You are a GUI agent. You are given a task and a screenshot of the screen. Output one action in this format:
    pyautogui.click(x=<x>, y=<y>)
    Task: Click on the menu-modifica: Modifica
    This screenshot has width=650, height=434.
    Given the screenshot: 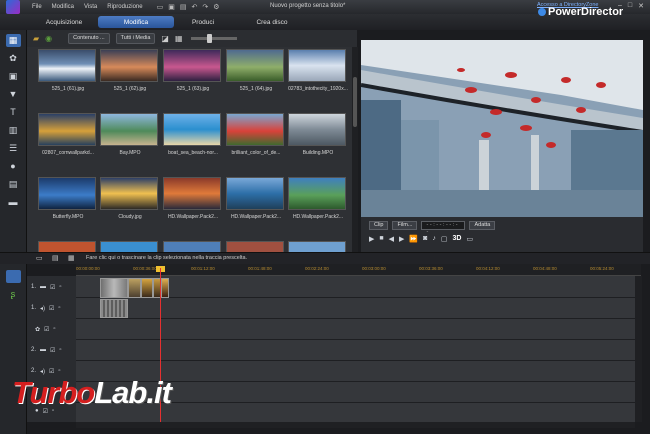 What is the action you would take?
    pyautogui.click(x=63, y=7)
    